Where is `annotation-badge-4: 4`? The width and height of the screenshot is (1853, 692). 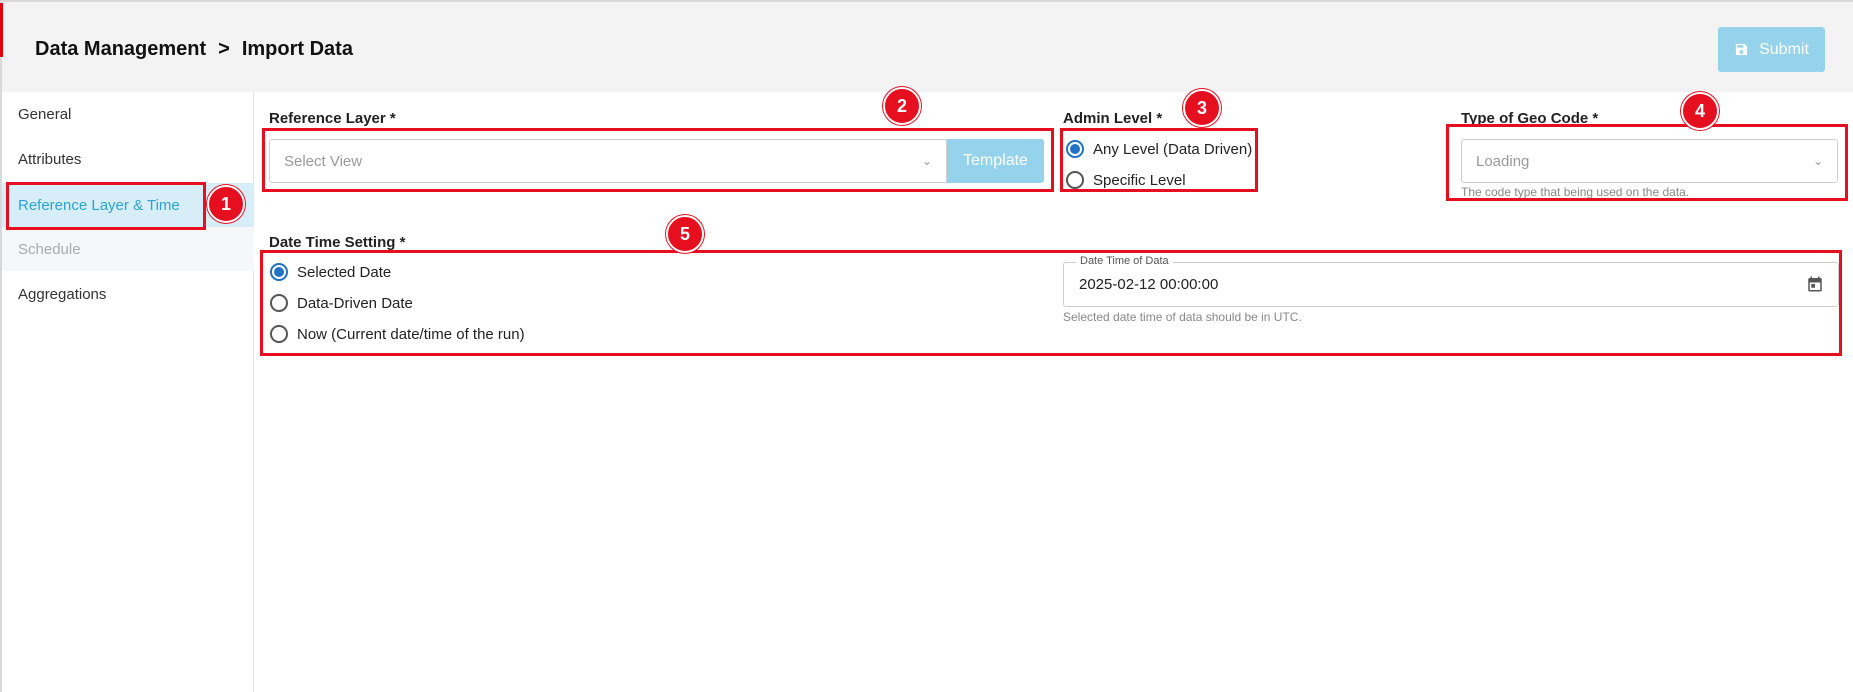
annotation-badge-4: 4 is located at coordinates (1700, 111).